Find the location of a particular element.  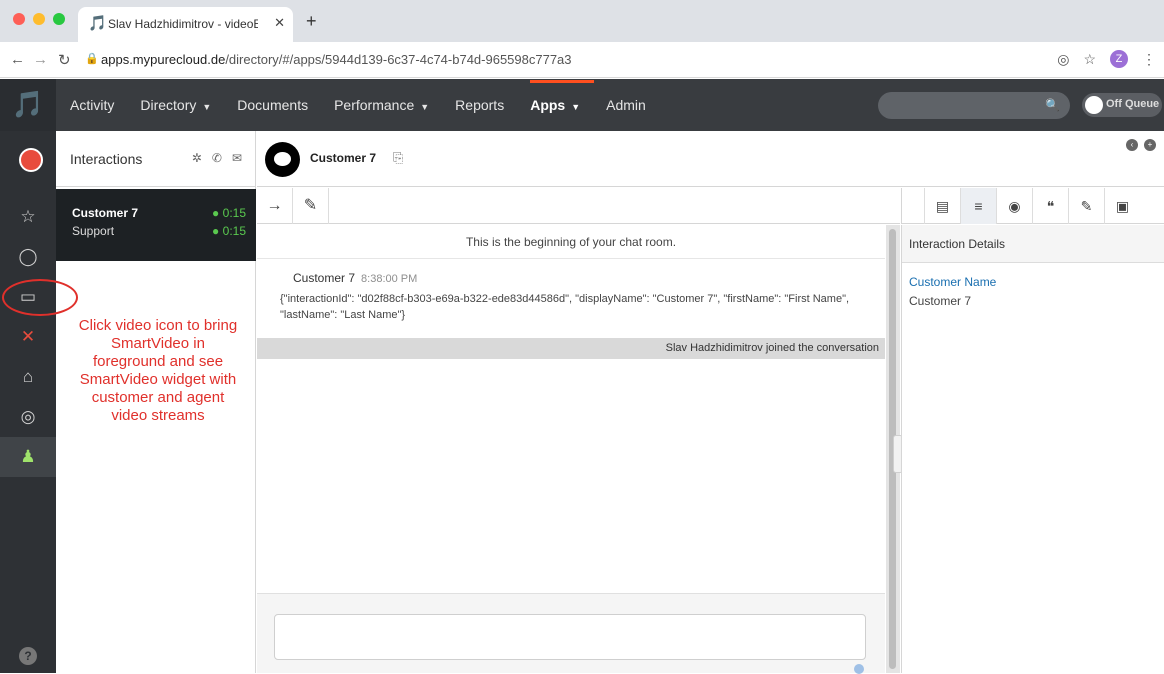

contact-icon: ◉ is located at coordinates (1014, 206).